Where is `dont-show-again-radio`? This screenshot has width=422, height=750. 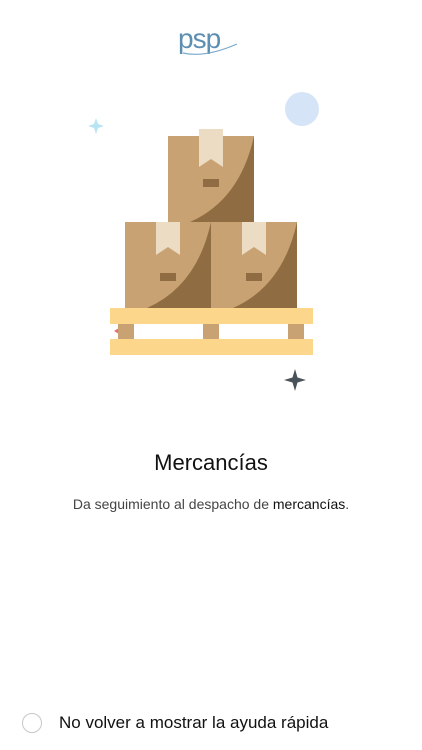
dont-show-again-radio is located at coordinates (32, 723).